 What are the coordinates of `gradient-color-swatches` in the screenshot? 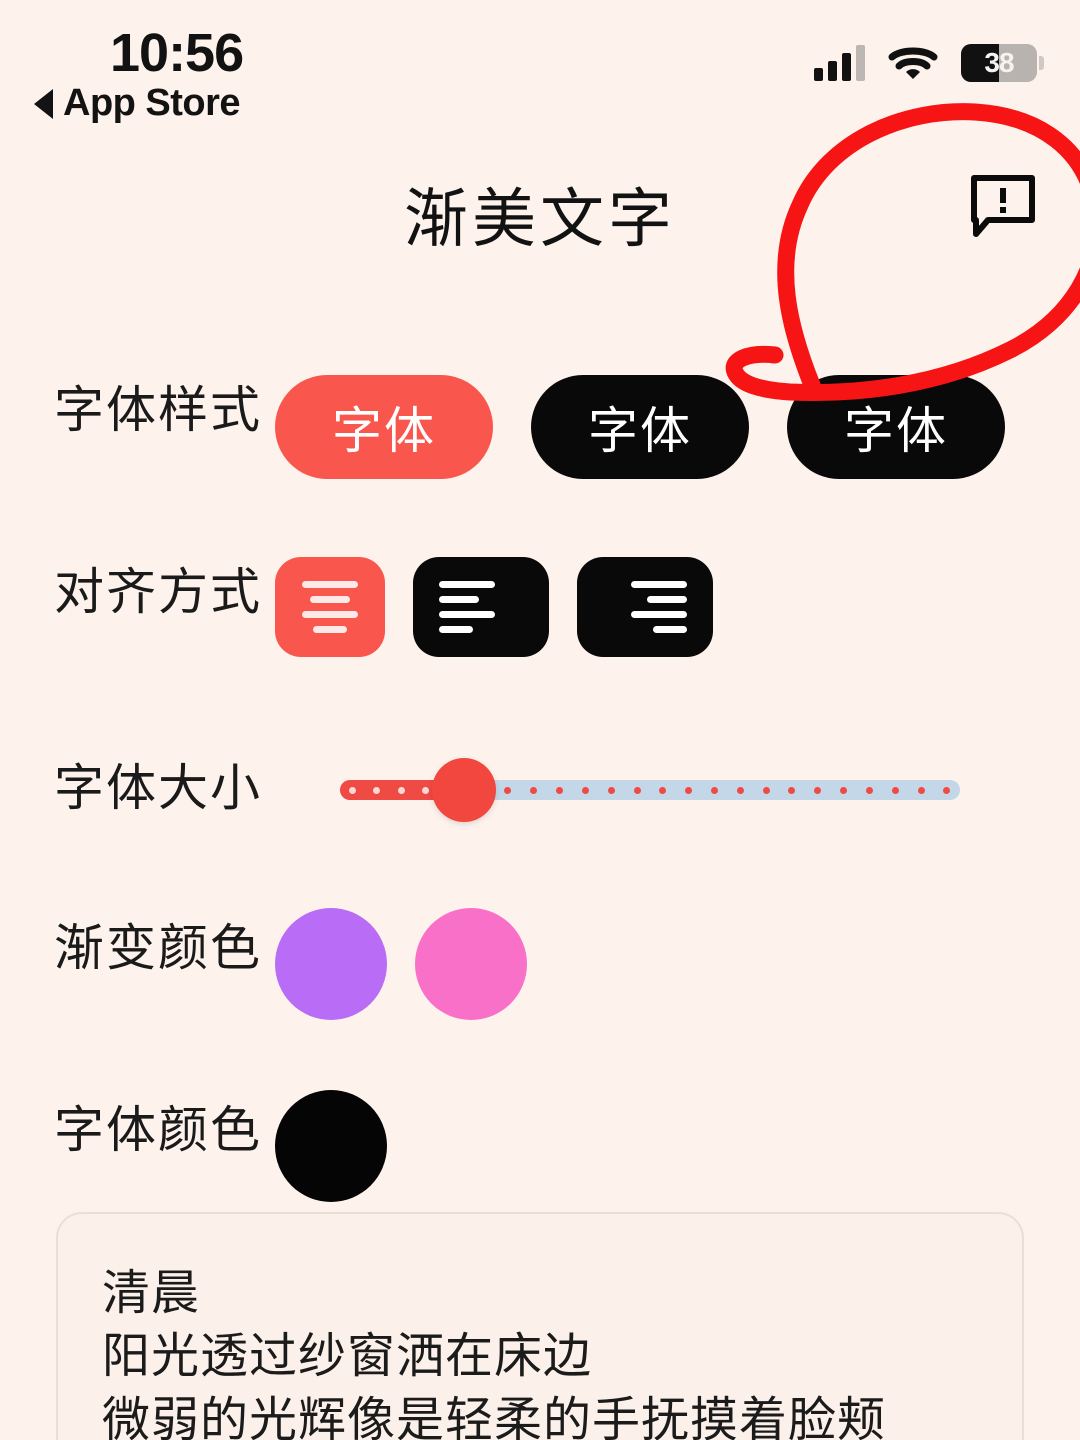 It's located at (401, 964).